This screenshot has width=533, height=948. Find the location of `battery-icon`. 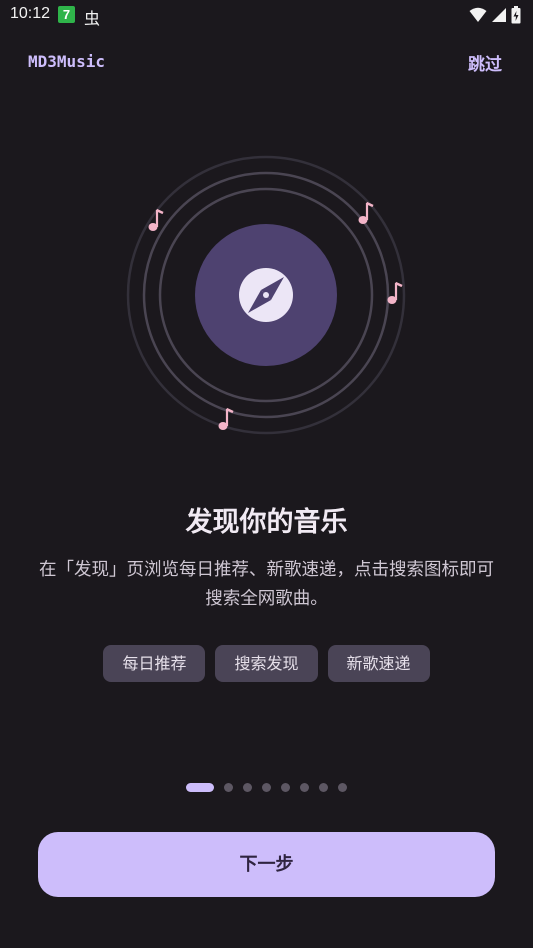

battery-icon is located at coordinates (516, 15).